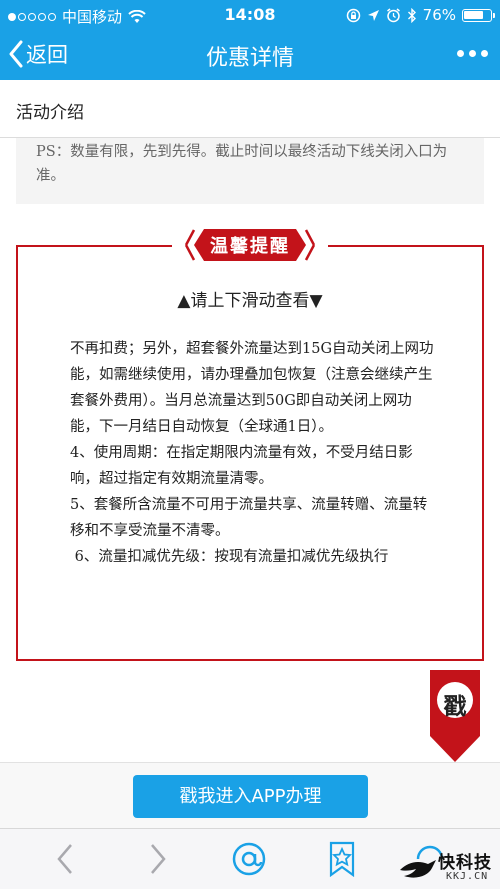 Image resolution: width=500 pixels, height=889 pixels. What do you see at coordinates (353, 15) in the screenshot?
I see `lock-rotation-icon` at bounding box center [353, 15].